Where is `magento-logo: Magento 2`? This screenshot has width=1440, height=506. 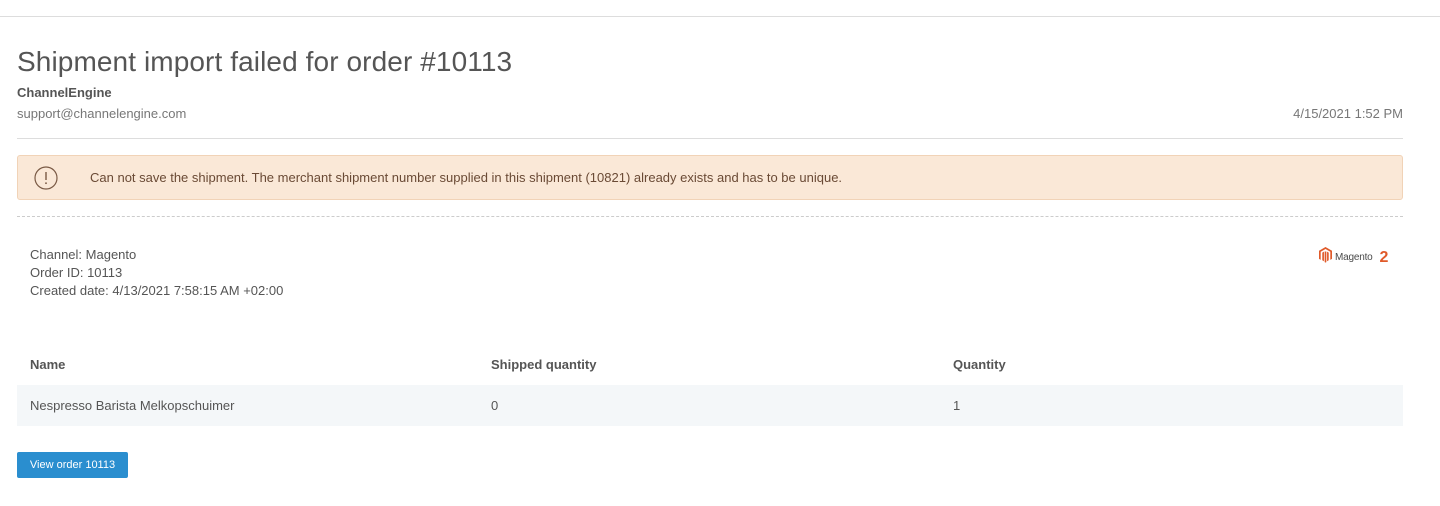
magento-logo: Magento 2 is located at coordinates (1353, 257).